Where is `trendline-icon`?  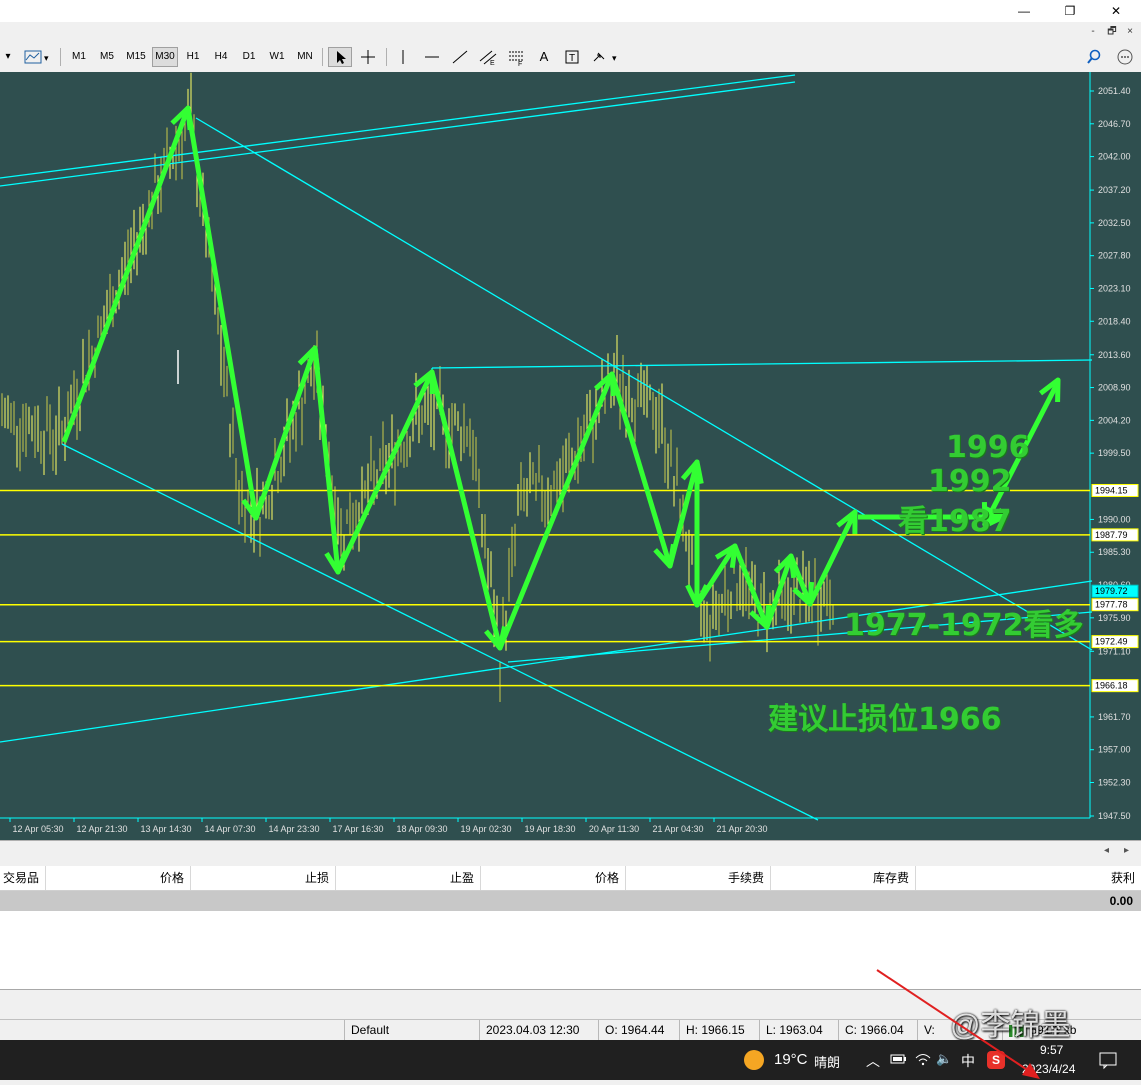 trendline-icon is located at coordinates (460, 57).